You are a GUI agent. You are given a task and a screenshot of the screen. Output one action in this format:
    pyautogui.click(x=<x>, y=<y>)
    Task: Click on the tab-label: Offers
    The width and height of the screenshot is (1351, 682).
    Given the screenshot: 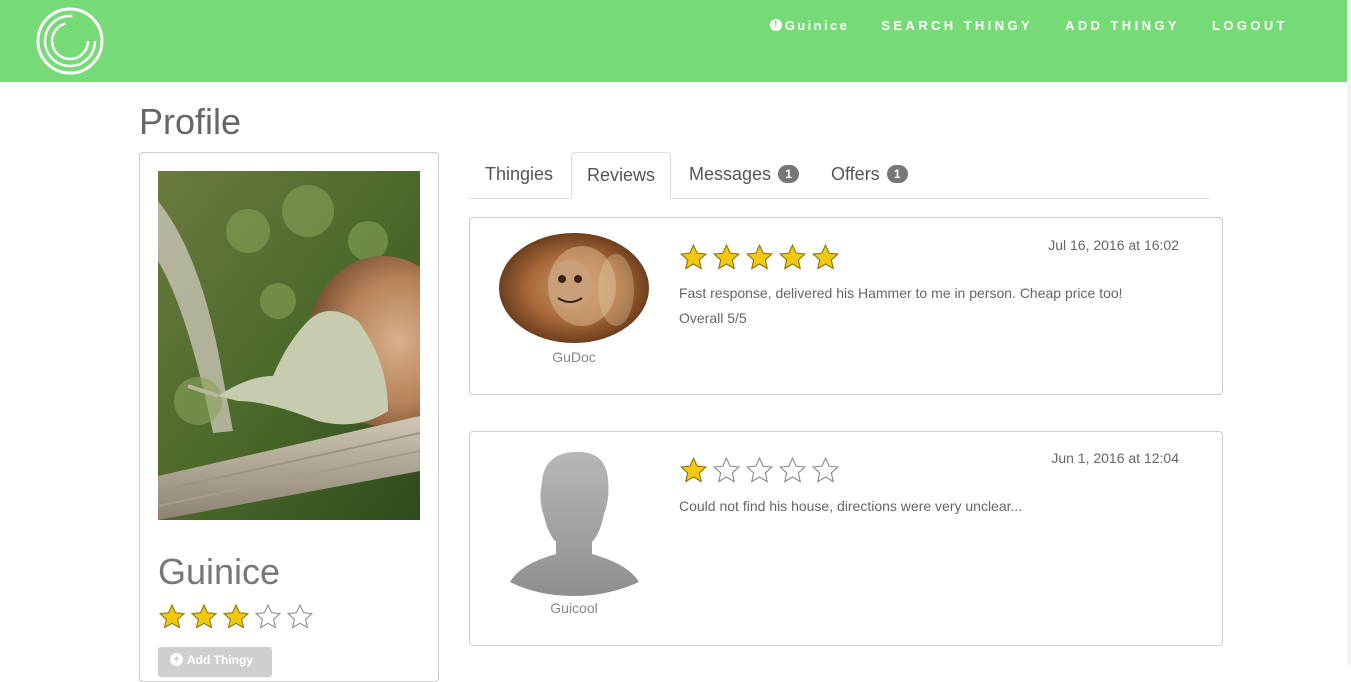 What is the action you would take?
    pyautogui.click(x=855, y=174)
    